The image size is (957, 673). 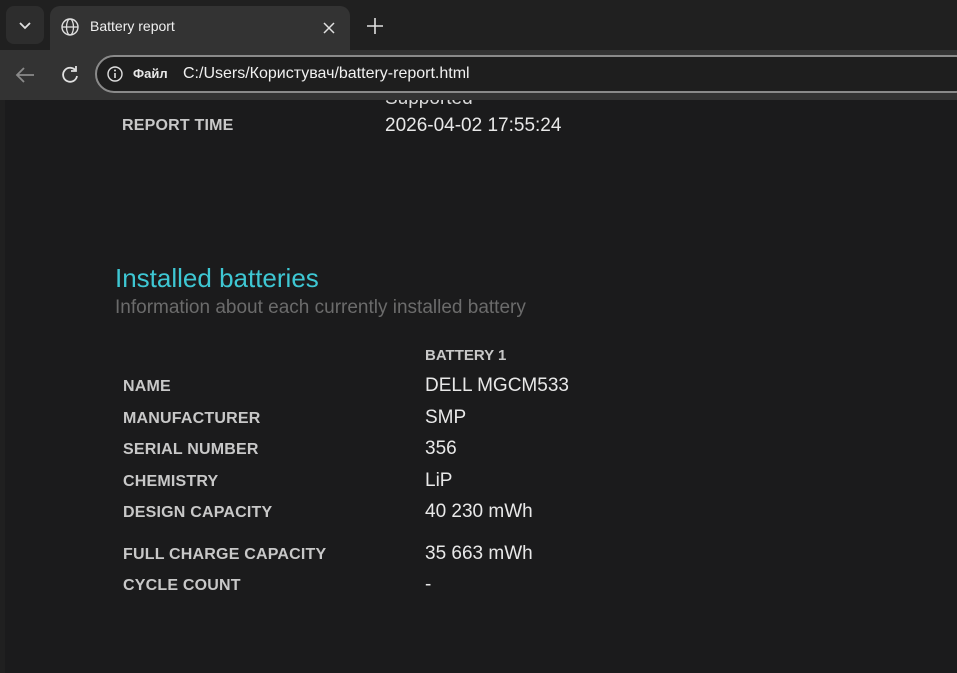 What do you see at coordinates (473, 125) in the screenshot?
I see `report-time-value: 2026-04-02 17:55:24` at bounding box center [473, 125].